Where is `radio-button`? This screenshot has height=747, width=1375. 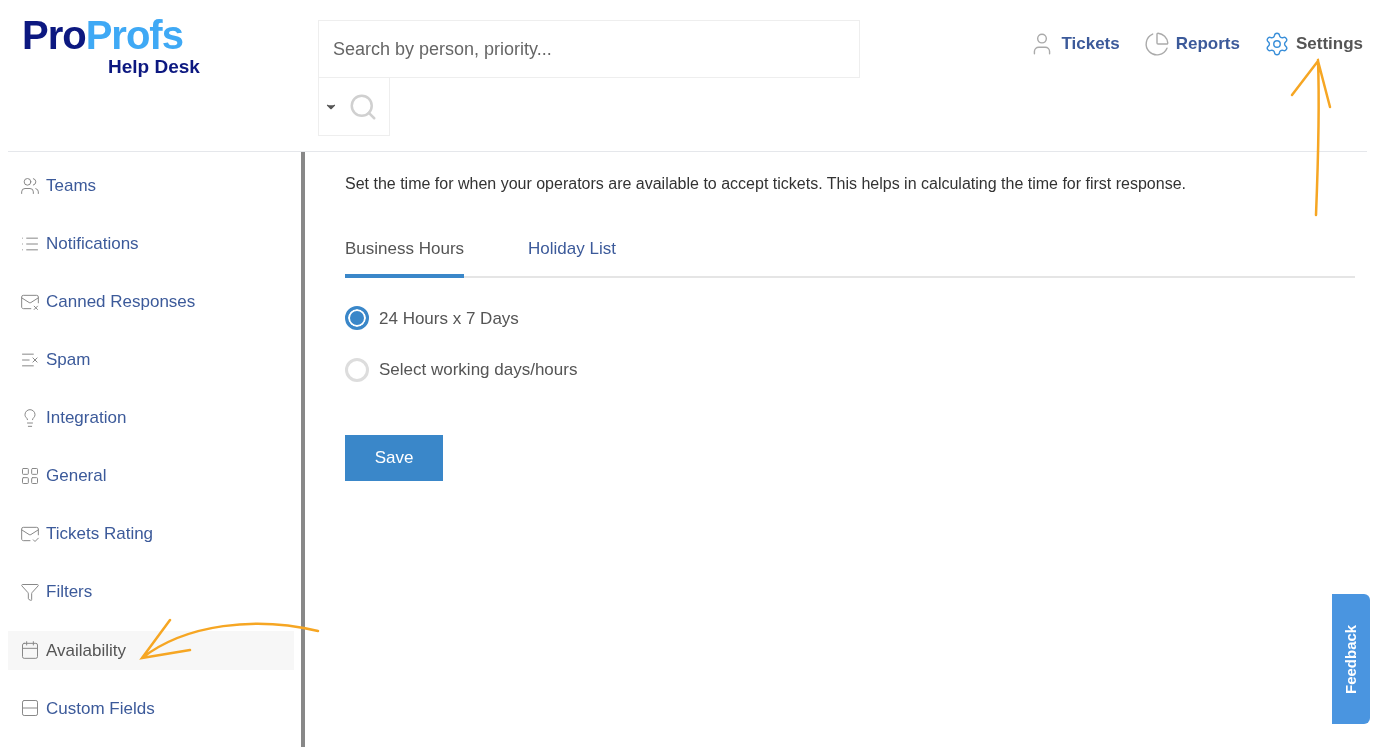
radio-button is located at coordinates (357, 318).